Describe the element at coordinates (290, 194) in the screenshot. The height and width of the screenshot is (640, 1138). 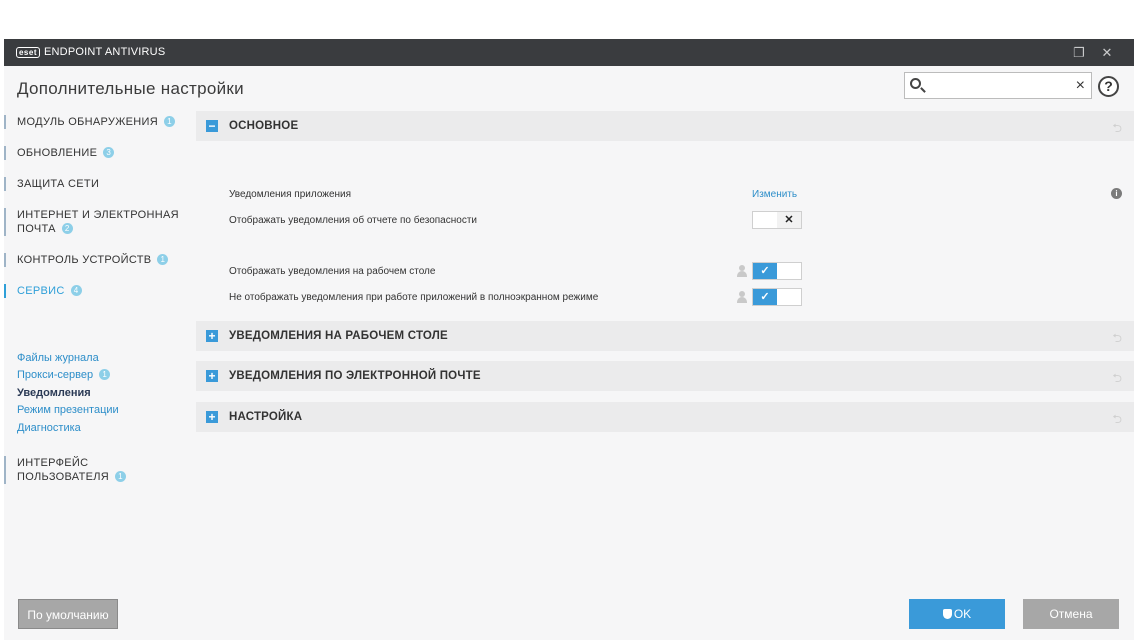
I see `setting-label: Уведомления приложения` at that location.